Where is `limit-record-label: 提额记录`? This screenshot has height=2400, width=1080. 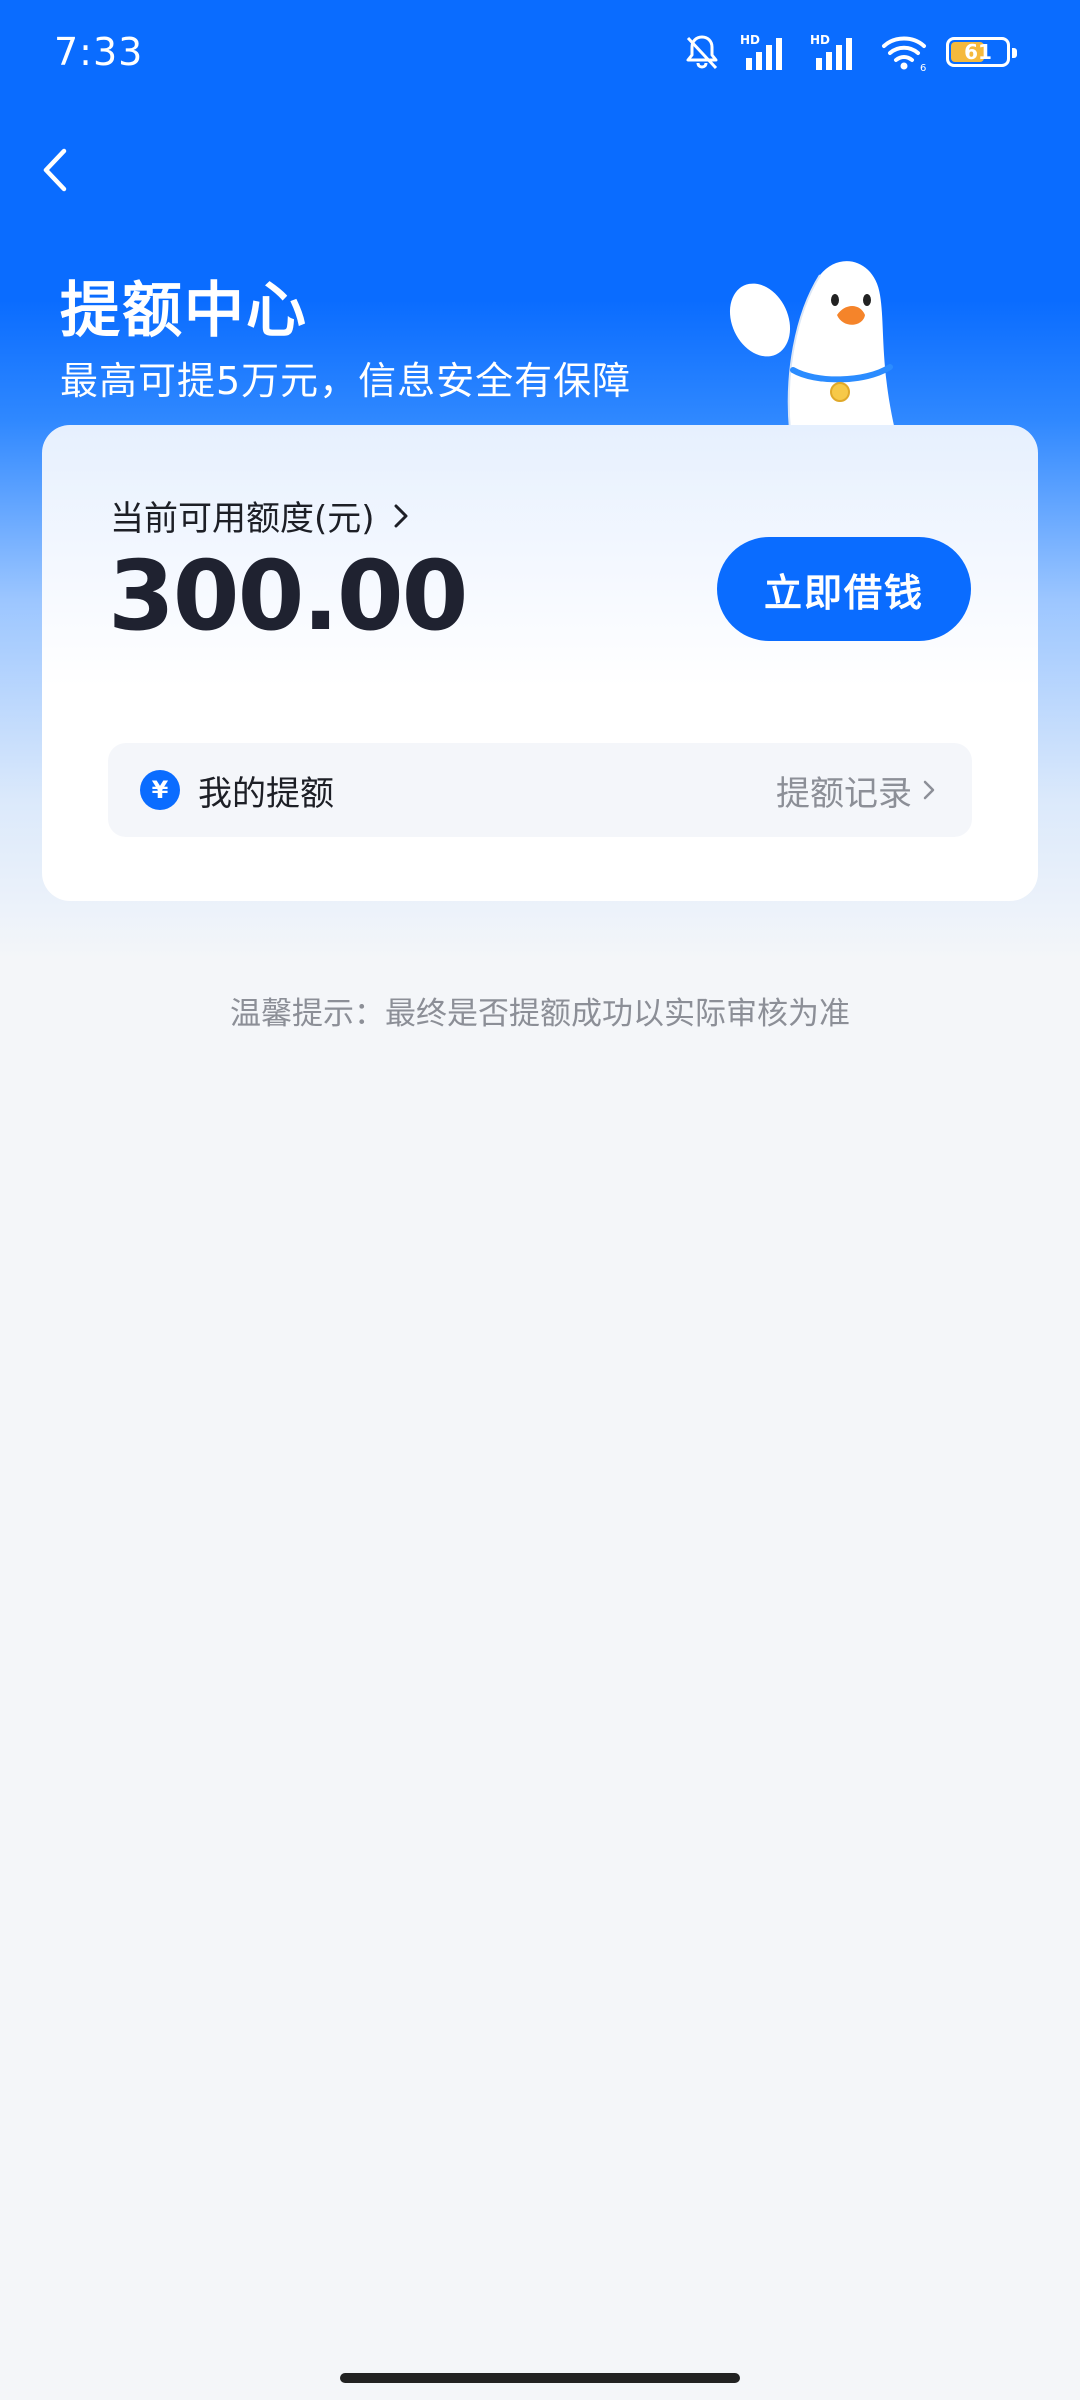
limit-record-label: 提额记录 is located at coordinates (844, 793).